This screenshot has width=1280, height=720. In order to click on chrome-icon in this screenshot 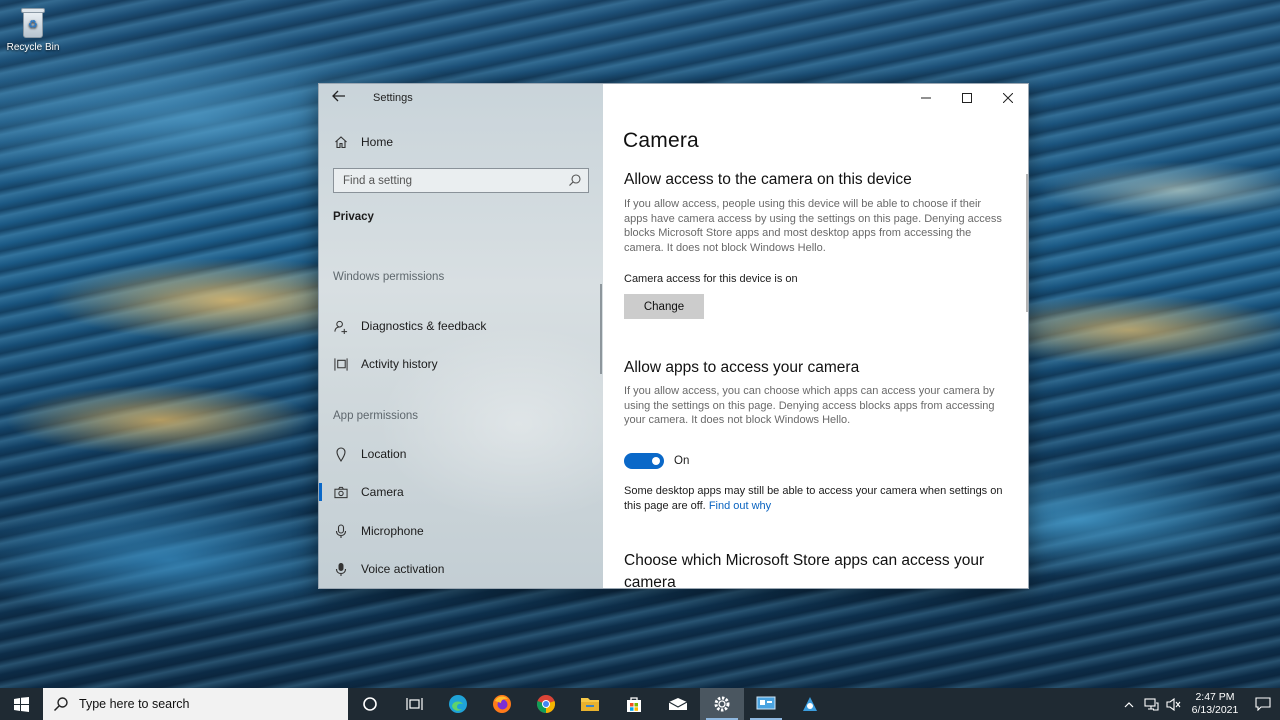, I will do `click(546, 704)`.